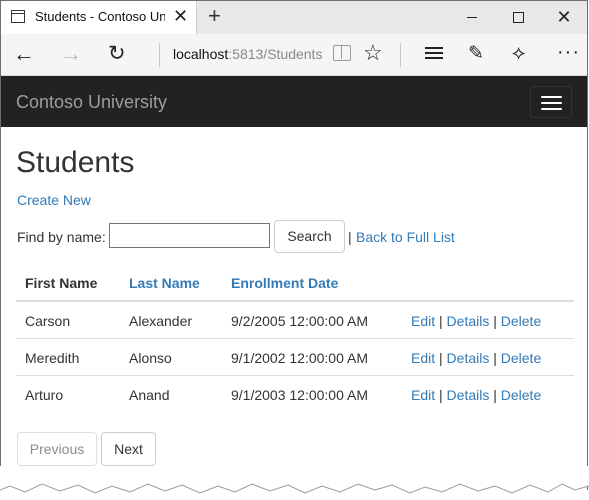 This screenshot has height=500, width=589. I want to click on search-input, so click(189, 235).